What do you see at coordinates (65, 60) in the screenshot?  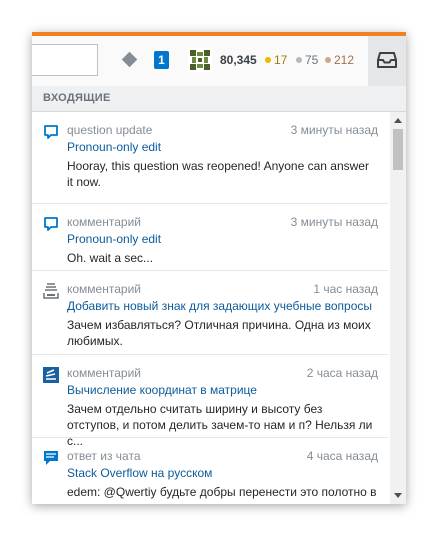 I see `search-input` at bounding box center [65, 60].